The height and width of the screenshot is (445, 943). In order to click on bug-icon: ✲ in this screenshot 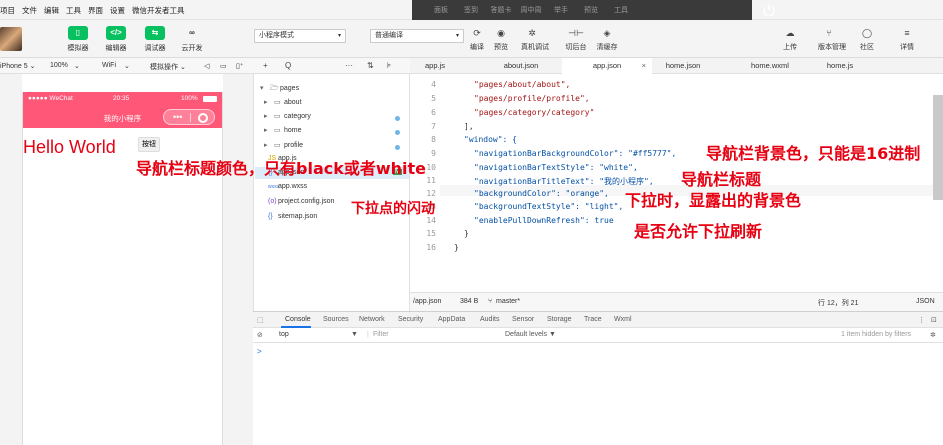, I will do `click(532, 33)`.